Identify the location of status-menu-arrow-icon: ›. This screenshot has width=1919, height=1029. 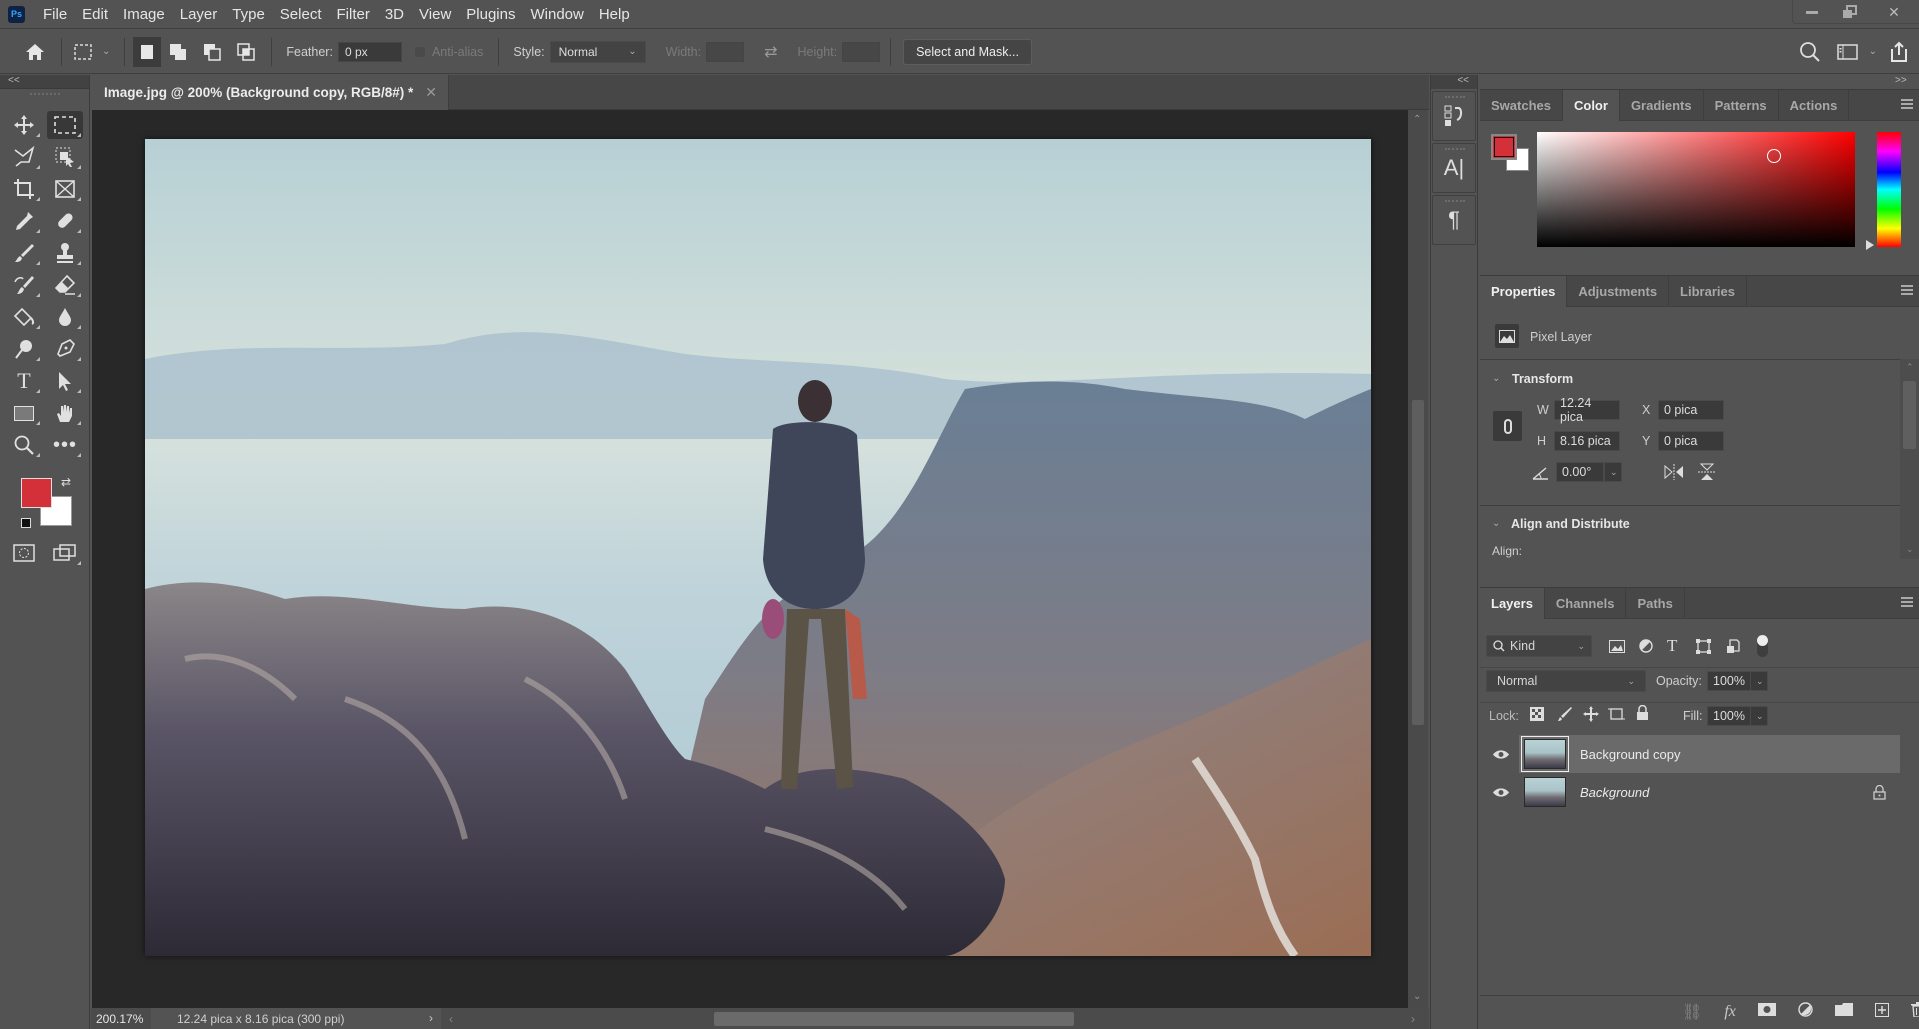
(431, 1018).